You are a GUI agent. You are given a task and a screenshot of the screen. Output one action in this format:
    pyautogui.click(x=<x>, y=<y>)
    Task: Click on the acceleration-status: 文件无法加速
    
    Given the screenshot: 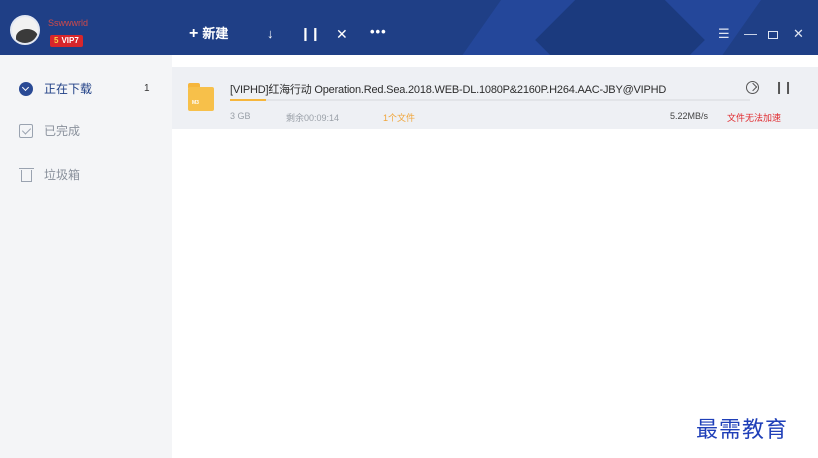 What is the action you would take?
    pyautogui.click(x=754, y=118)
    